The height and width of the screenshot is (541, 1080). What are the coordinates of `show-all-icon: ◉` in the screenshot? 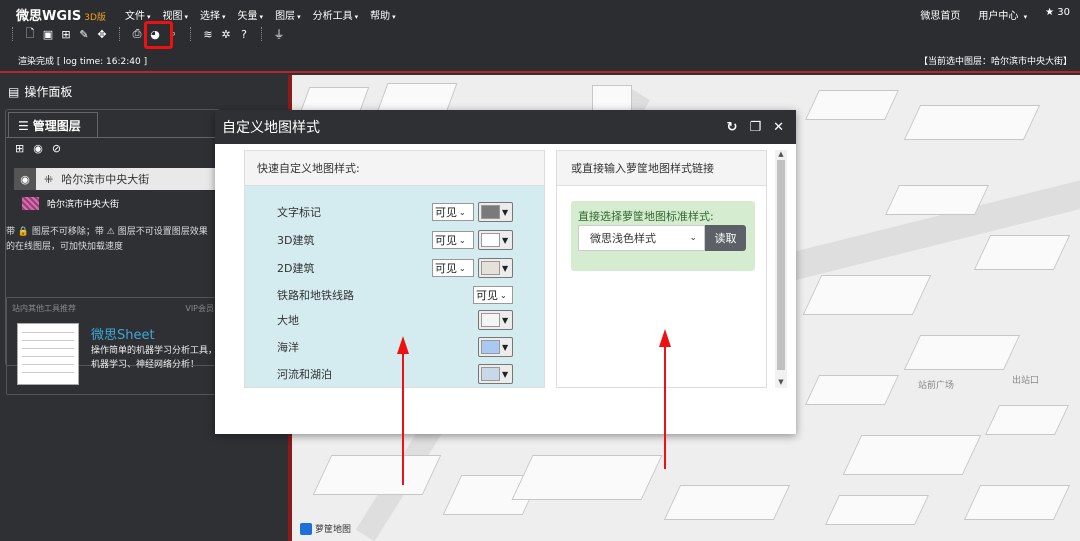 It's located at (38, 148).